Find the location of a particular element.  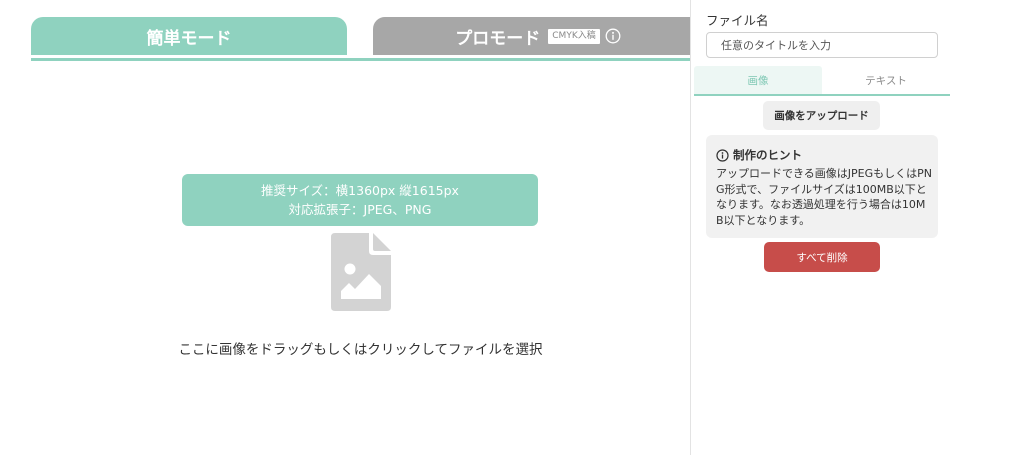

tab-image-label: 画像 is located at coordinates (758, 80).